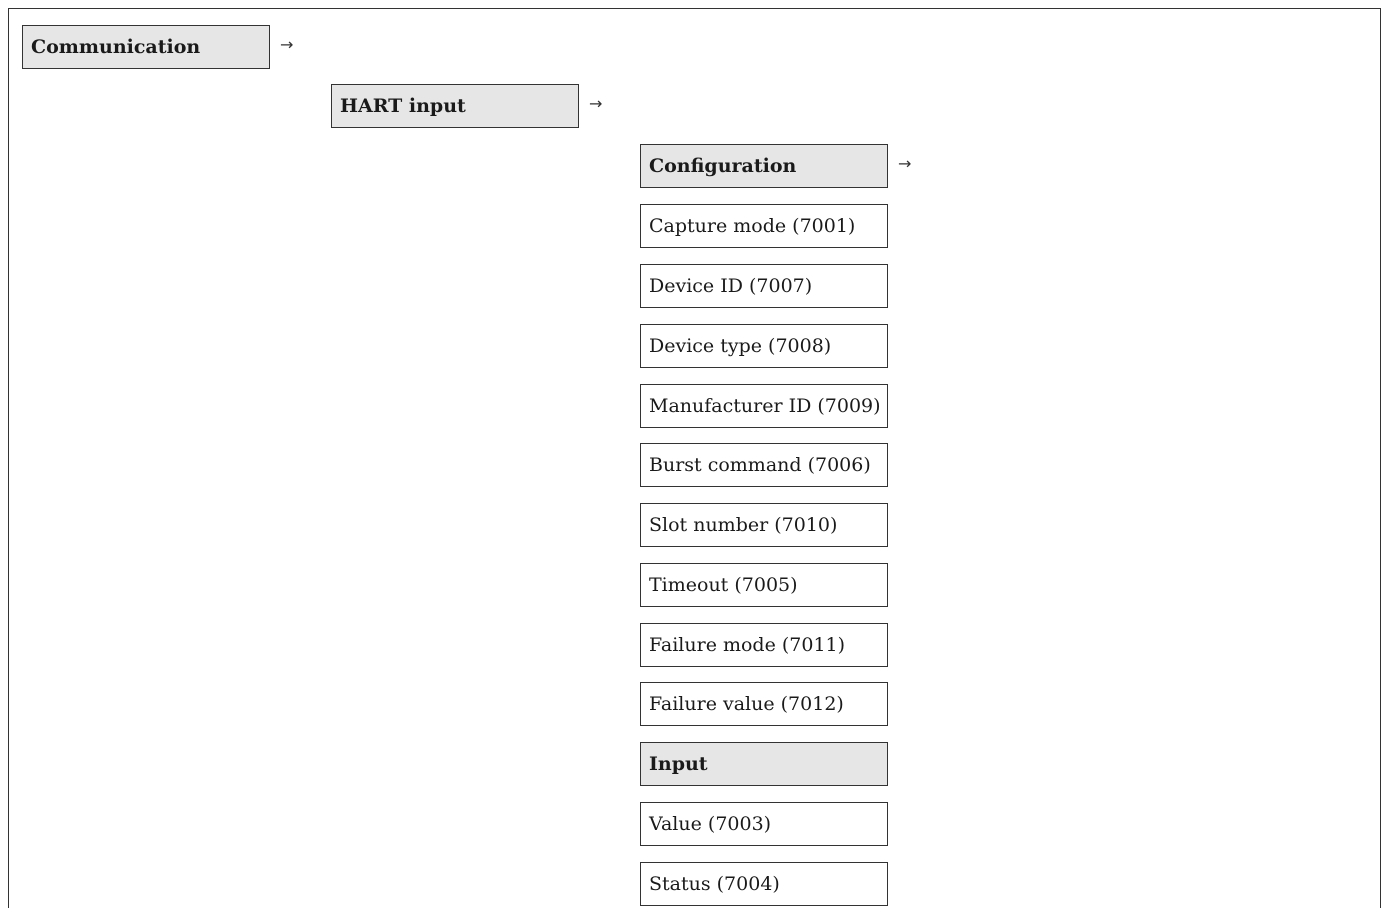  I want to click on param-slot-number: Slot number (7010), so click(764, 525).